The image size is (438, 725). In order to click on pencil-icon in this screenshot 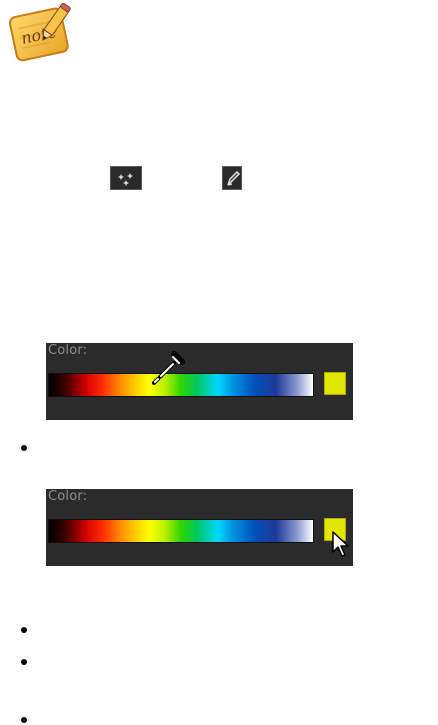, I will do `click(232, 178)`.